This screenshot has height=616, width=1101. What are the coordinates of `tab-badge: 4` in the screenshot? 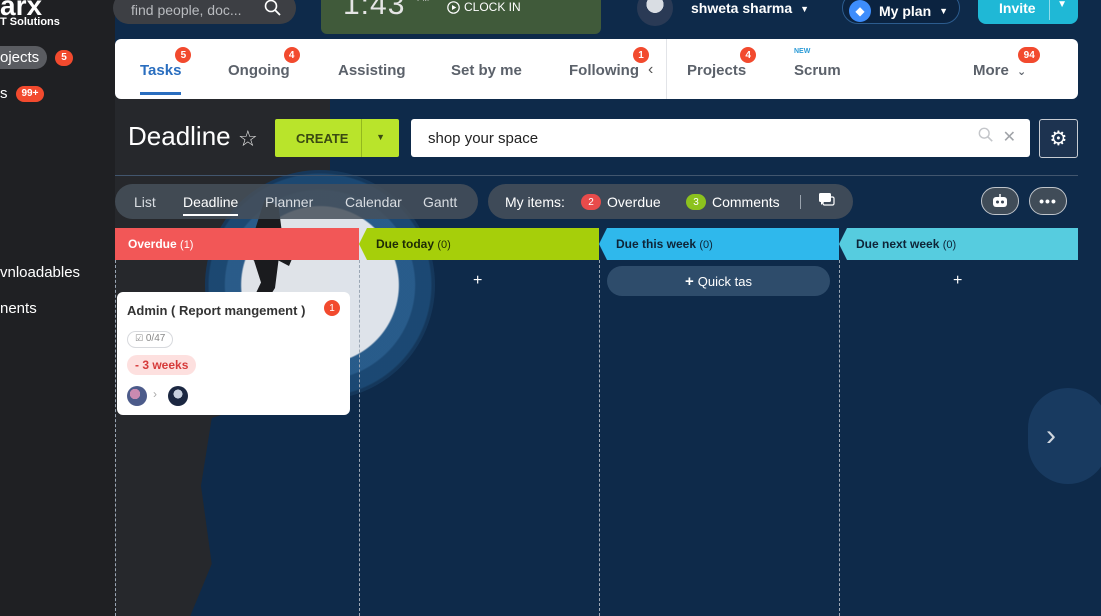 It's located at (748, 55).